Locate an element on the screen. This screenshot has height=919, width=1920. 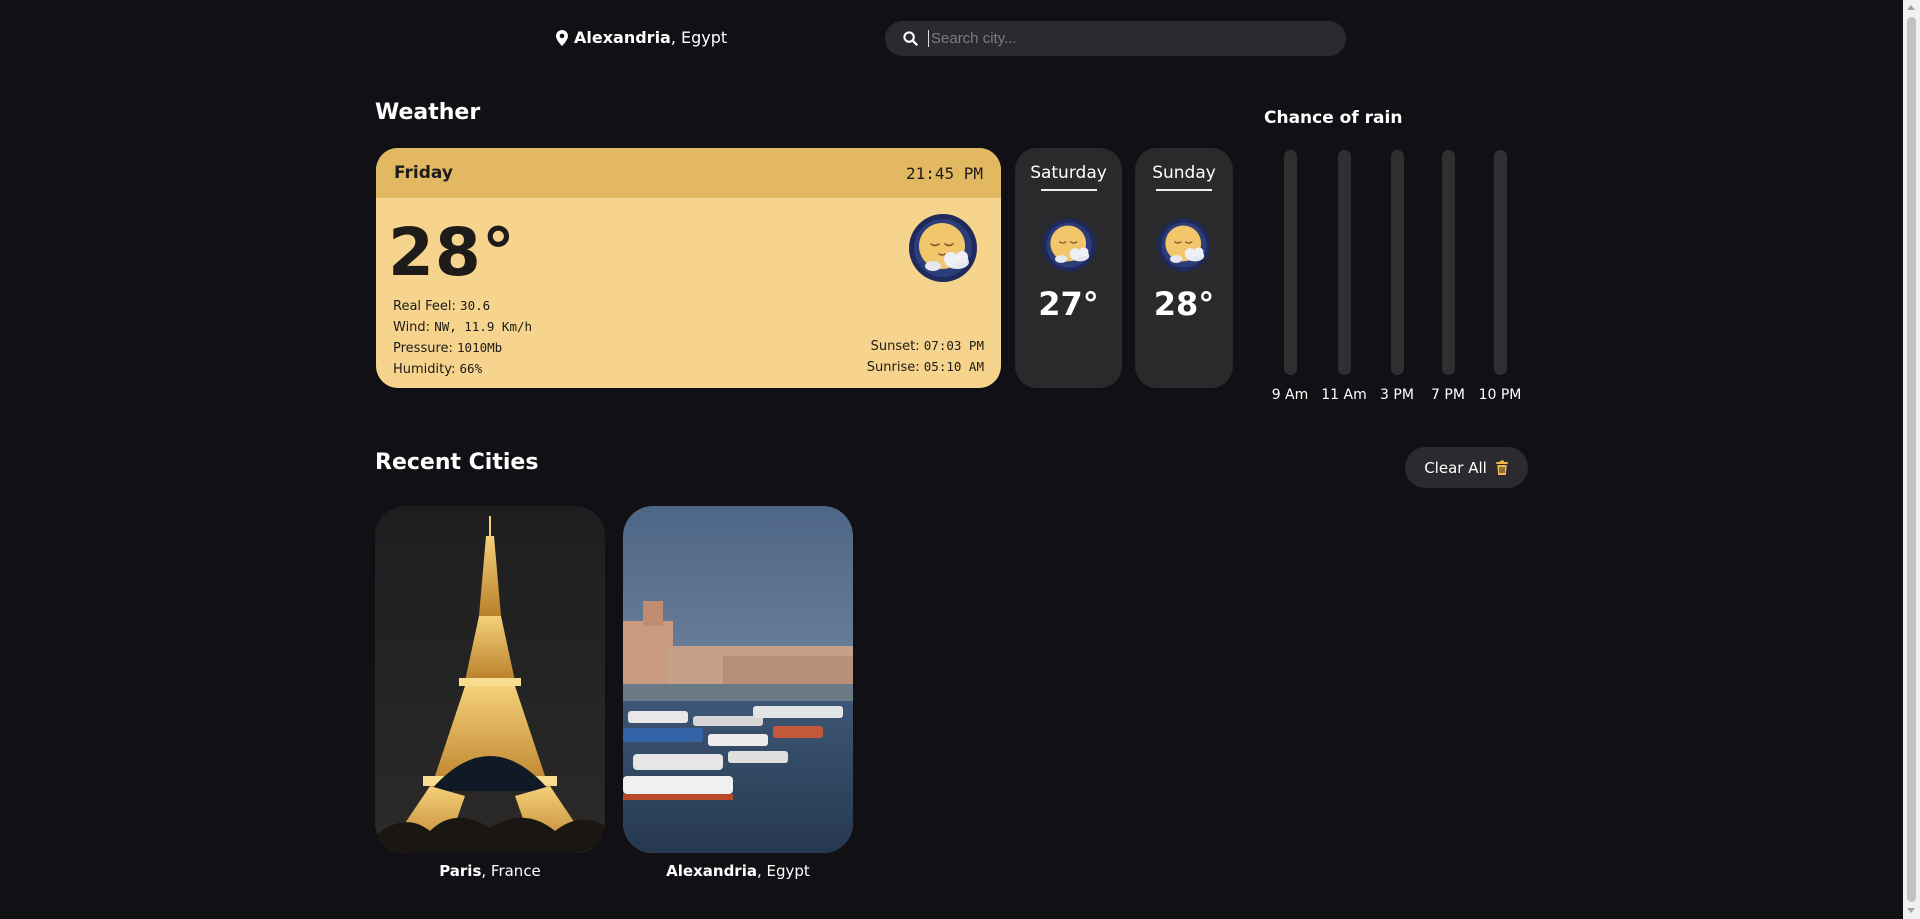
rain-hour-label: 3 PM is located at coordinates (1397, 395).